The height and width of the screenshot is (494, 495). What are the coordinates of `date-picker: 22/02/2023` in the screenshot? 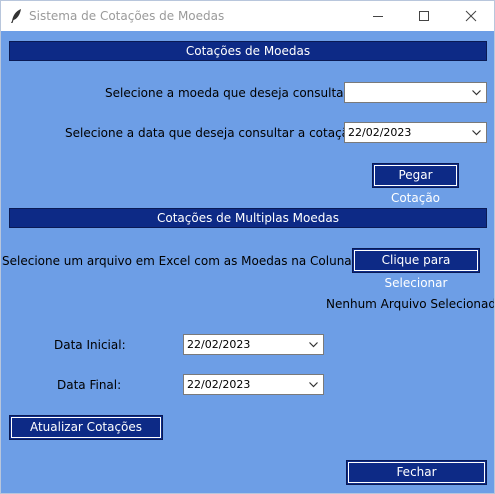 It's located at (415, 132).